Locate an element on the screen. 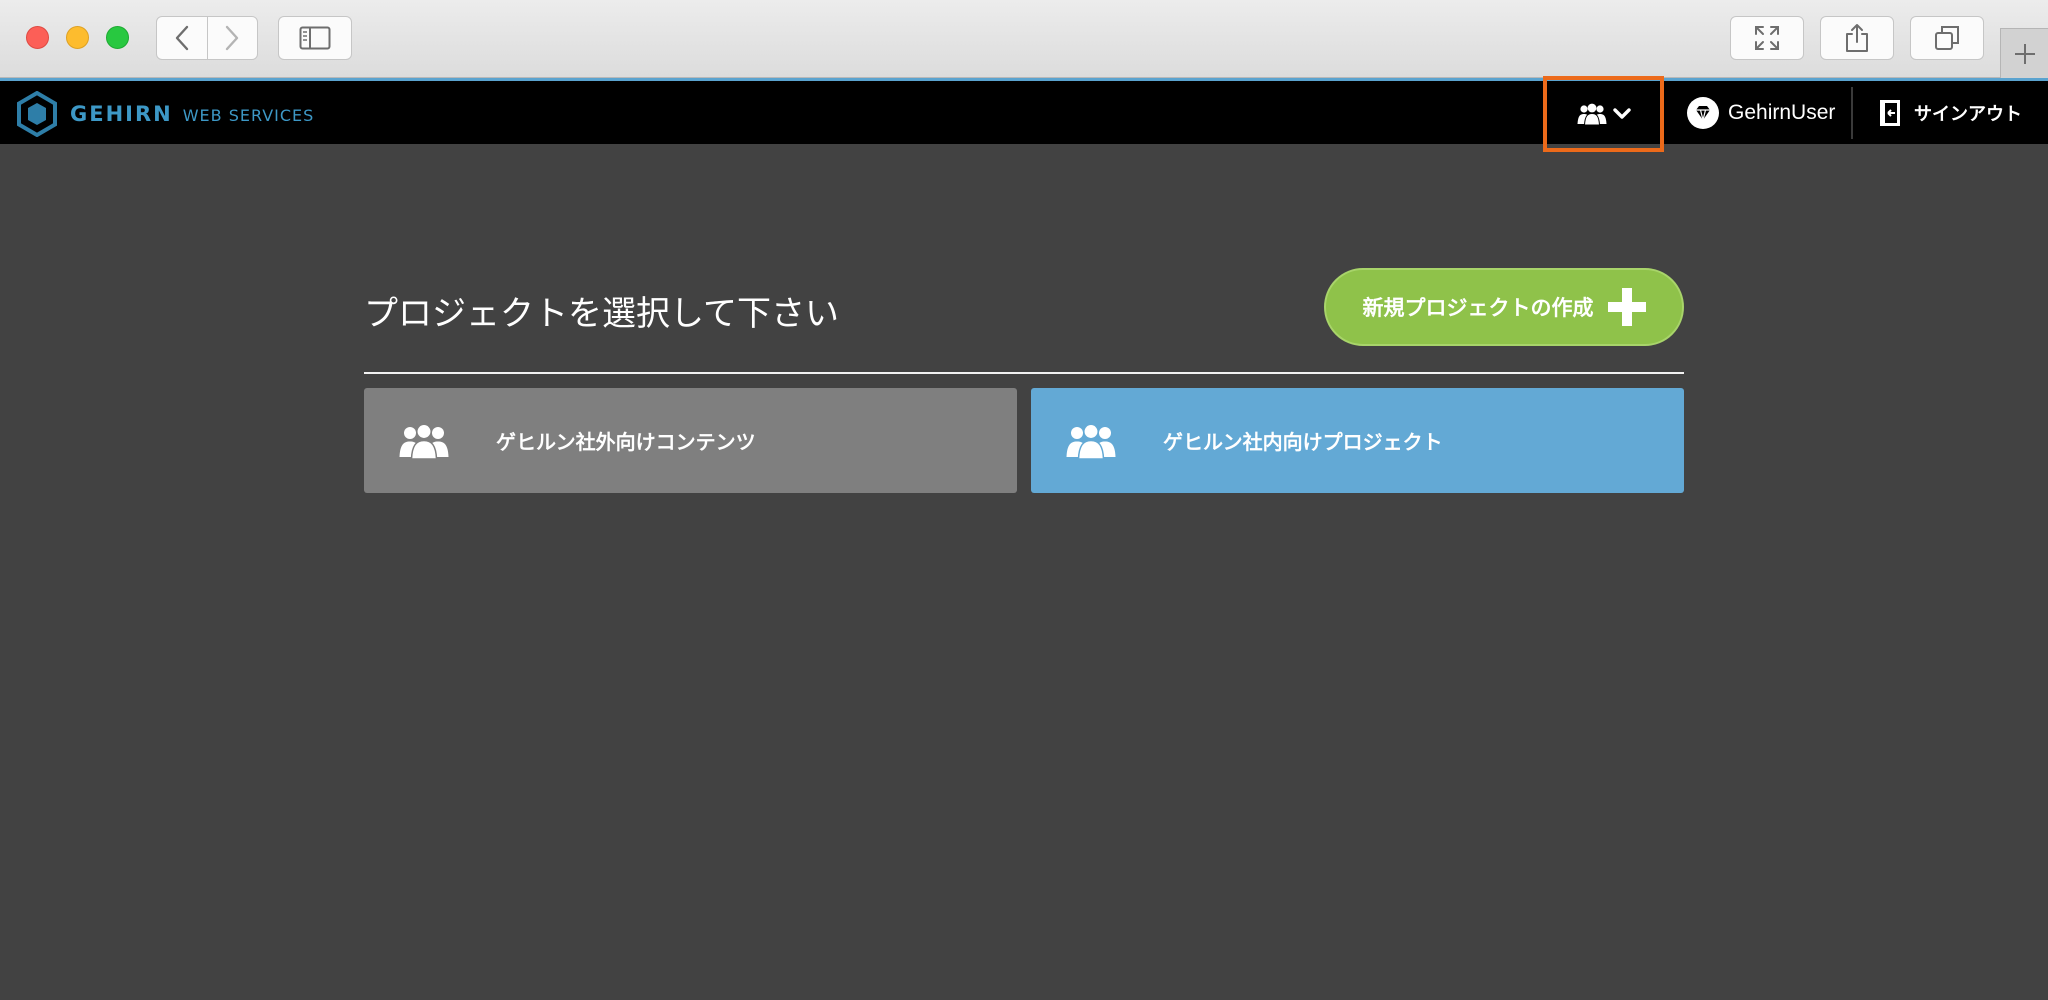 The width and height of the screenshot is (2048, 1000). back-button is located at coordinates (182, 38).